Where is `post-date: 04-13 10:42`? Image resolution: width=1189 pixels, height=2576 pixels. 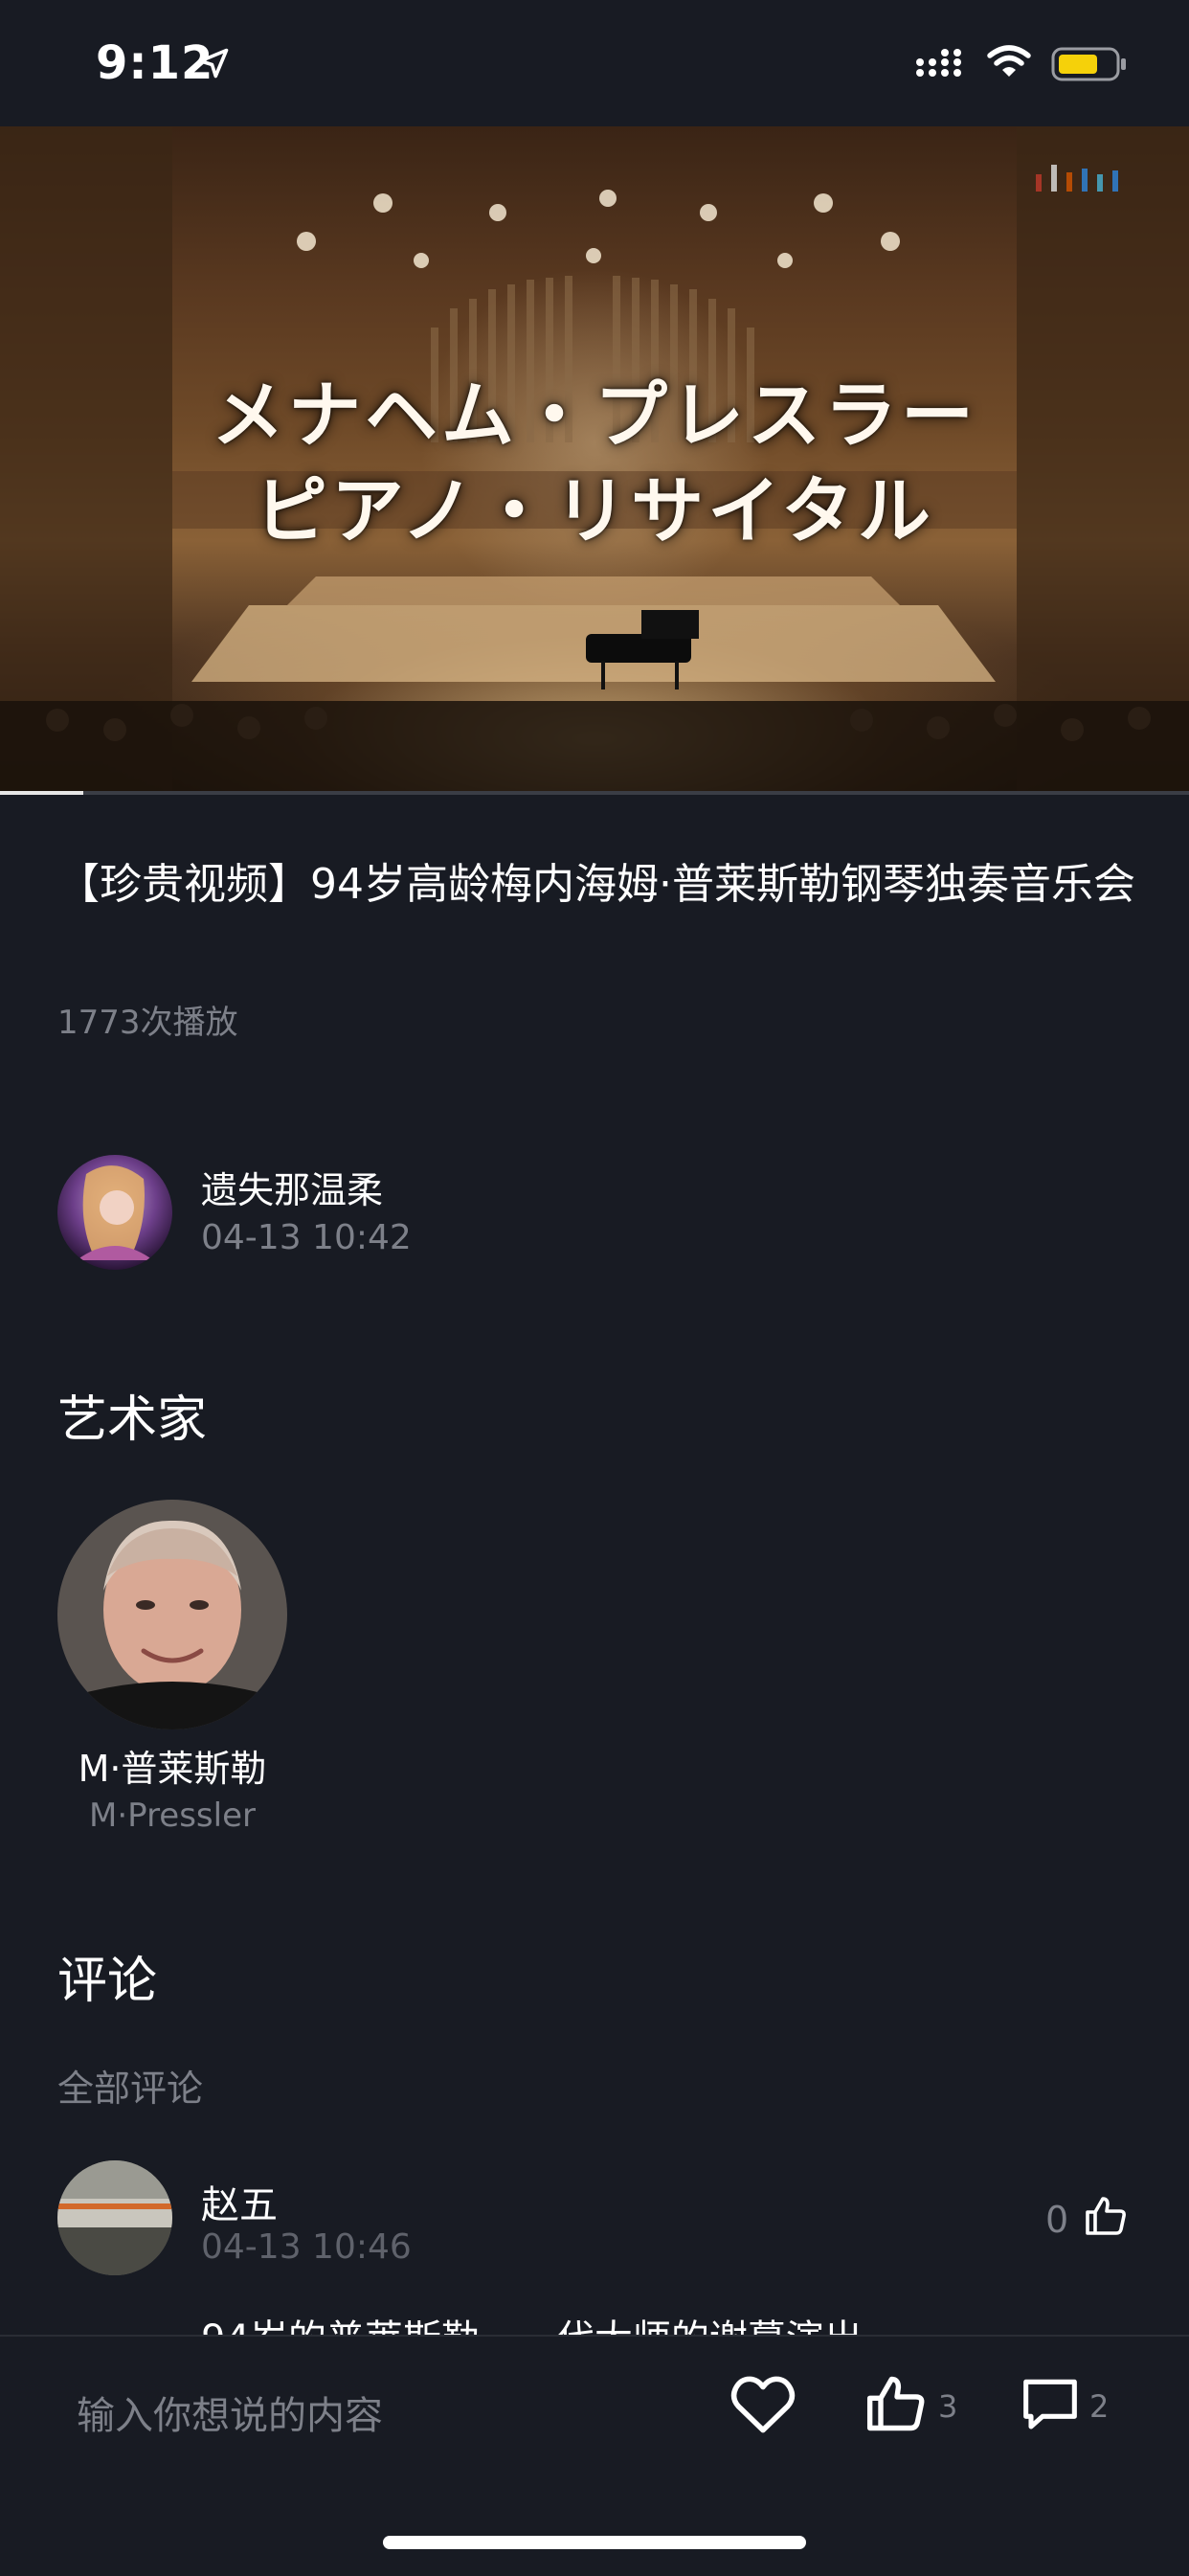
post-date: 04-13 10:42 is located at coordinates (306, 1237).